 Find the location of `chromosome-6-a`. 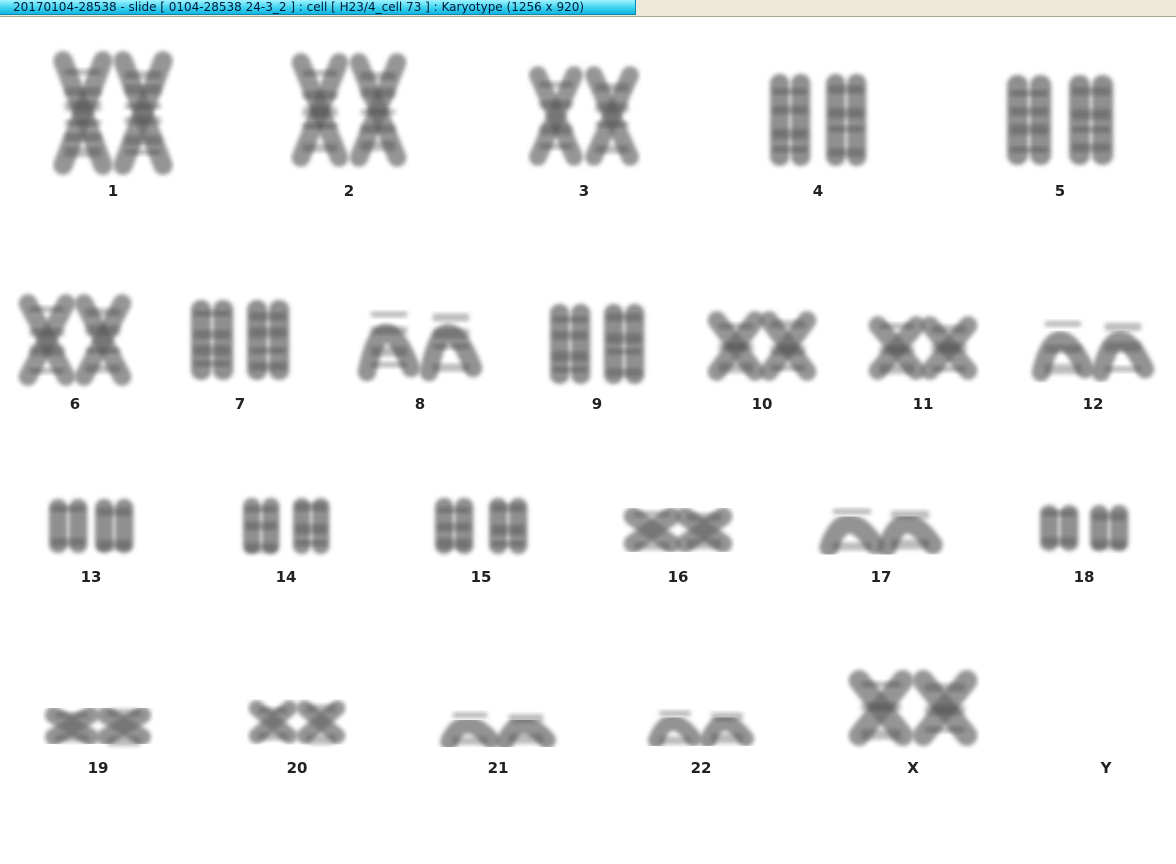

chromosome-6-a is located at coordinates (47, 340).